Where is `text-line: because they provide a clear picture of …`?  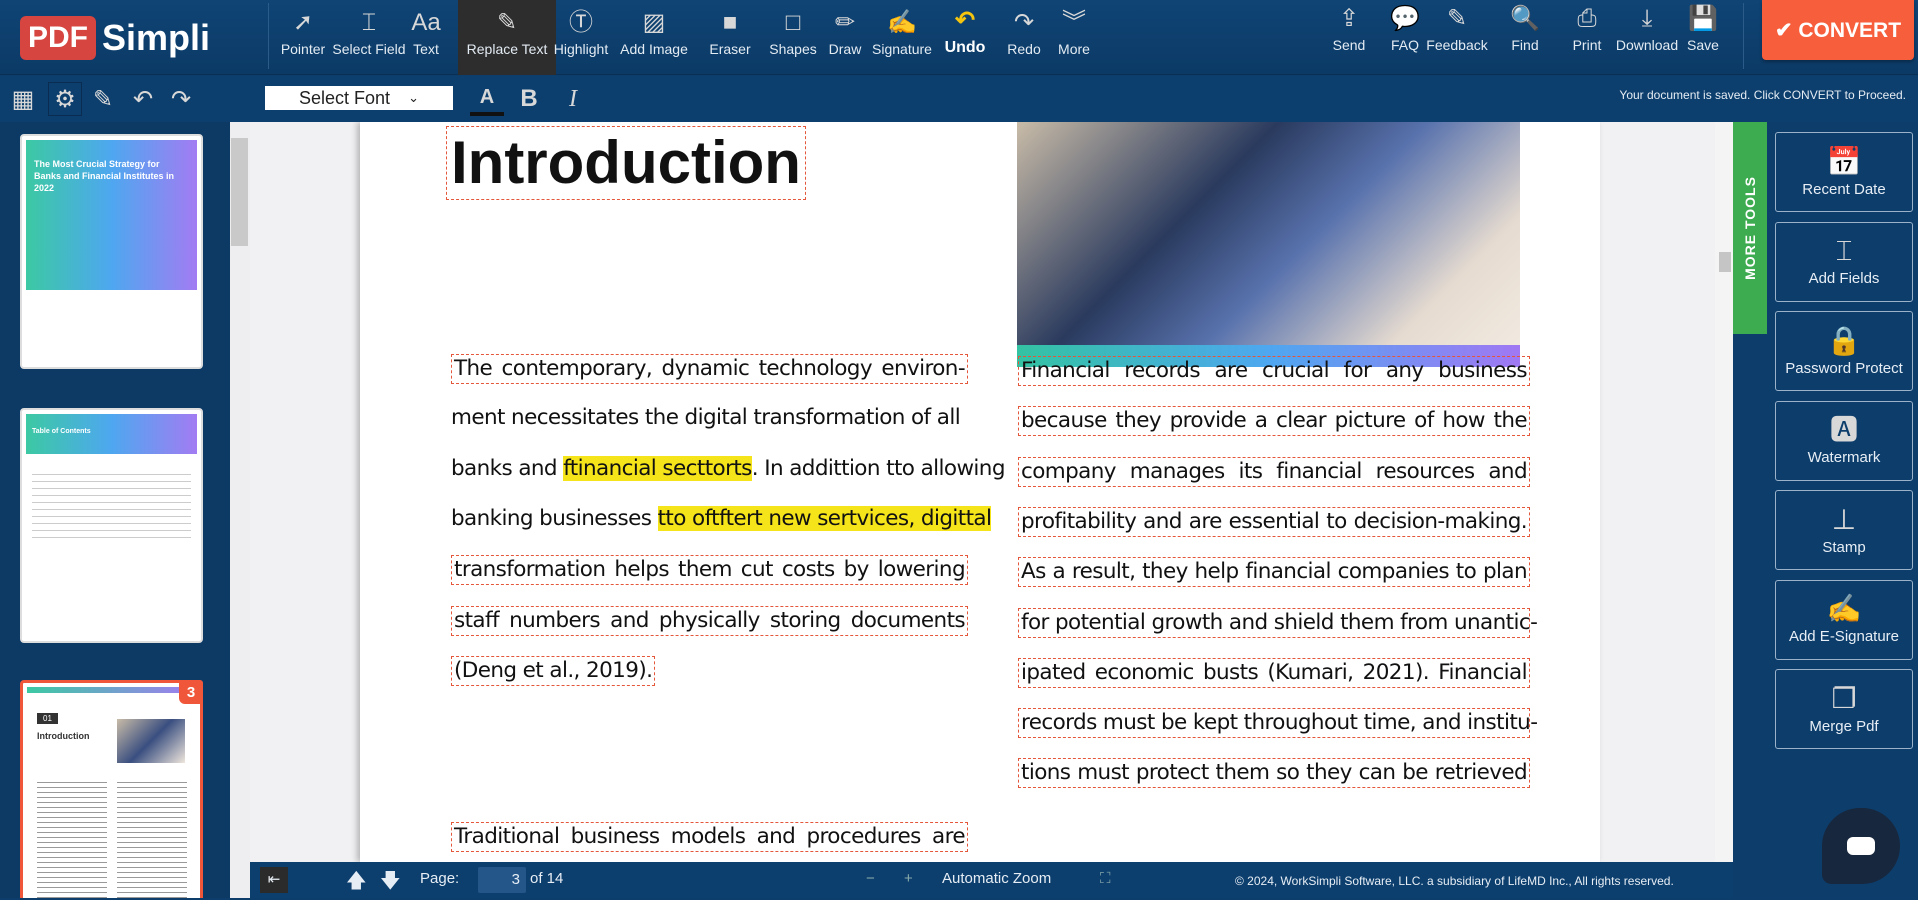
text-line: because they provide a clear picture of … is located at coordinates (1274, 421).